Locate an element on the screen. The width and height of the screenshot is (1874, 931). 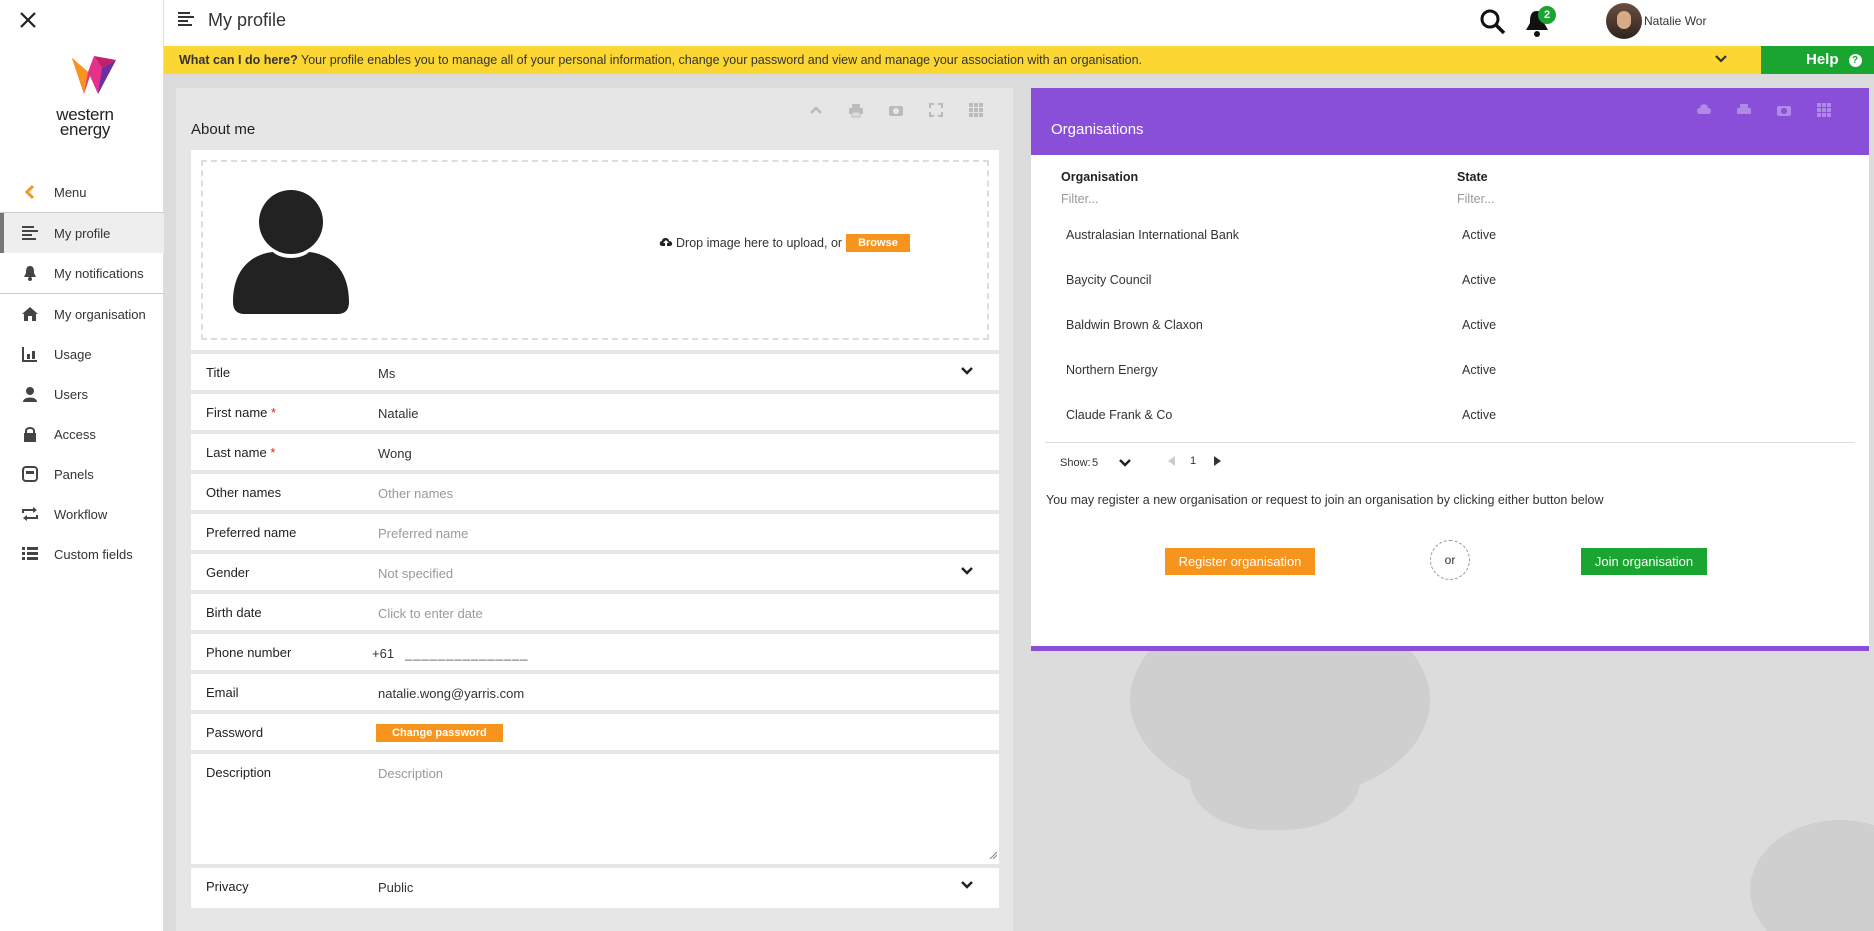
last-name-field: Last name * Wong is located at coordinates (595, 452).